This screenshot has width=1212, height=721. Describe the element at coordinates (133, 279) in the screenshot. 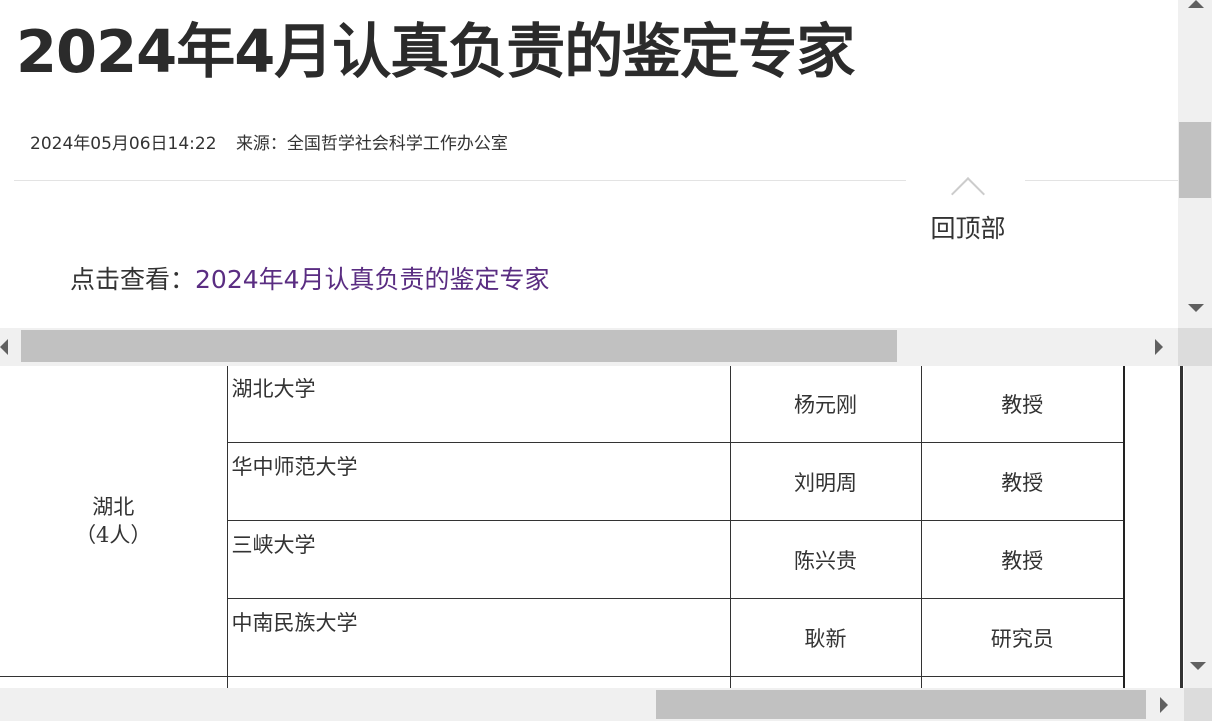

I see `click-view-prefix: 点击查看：` at that location.